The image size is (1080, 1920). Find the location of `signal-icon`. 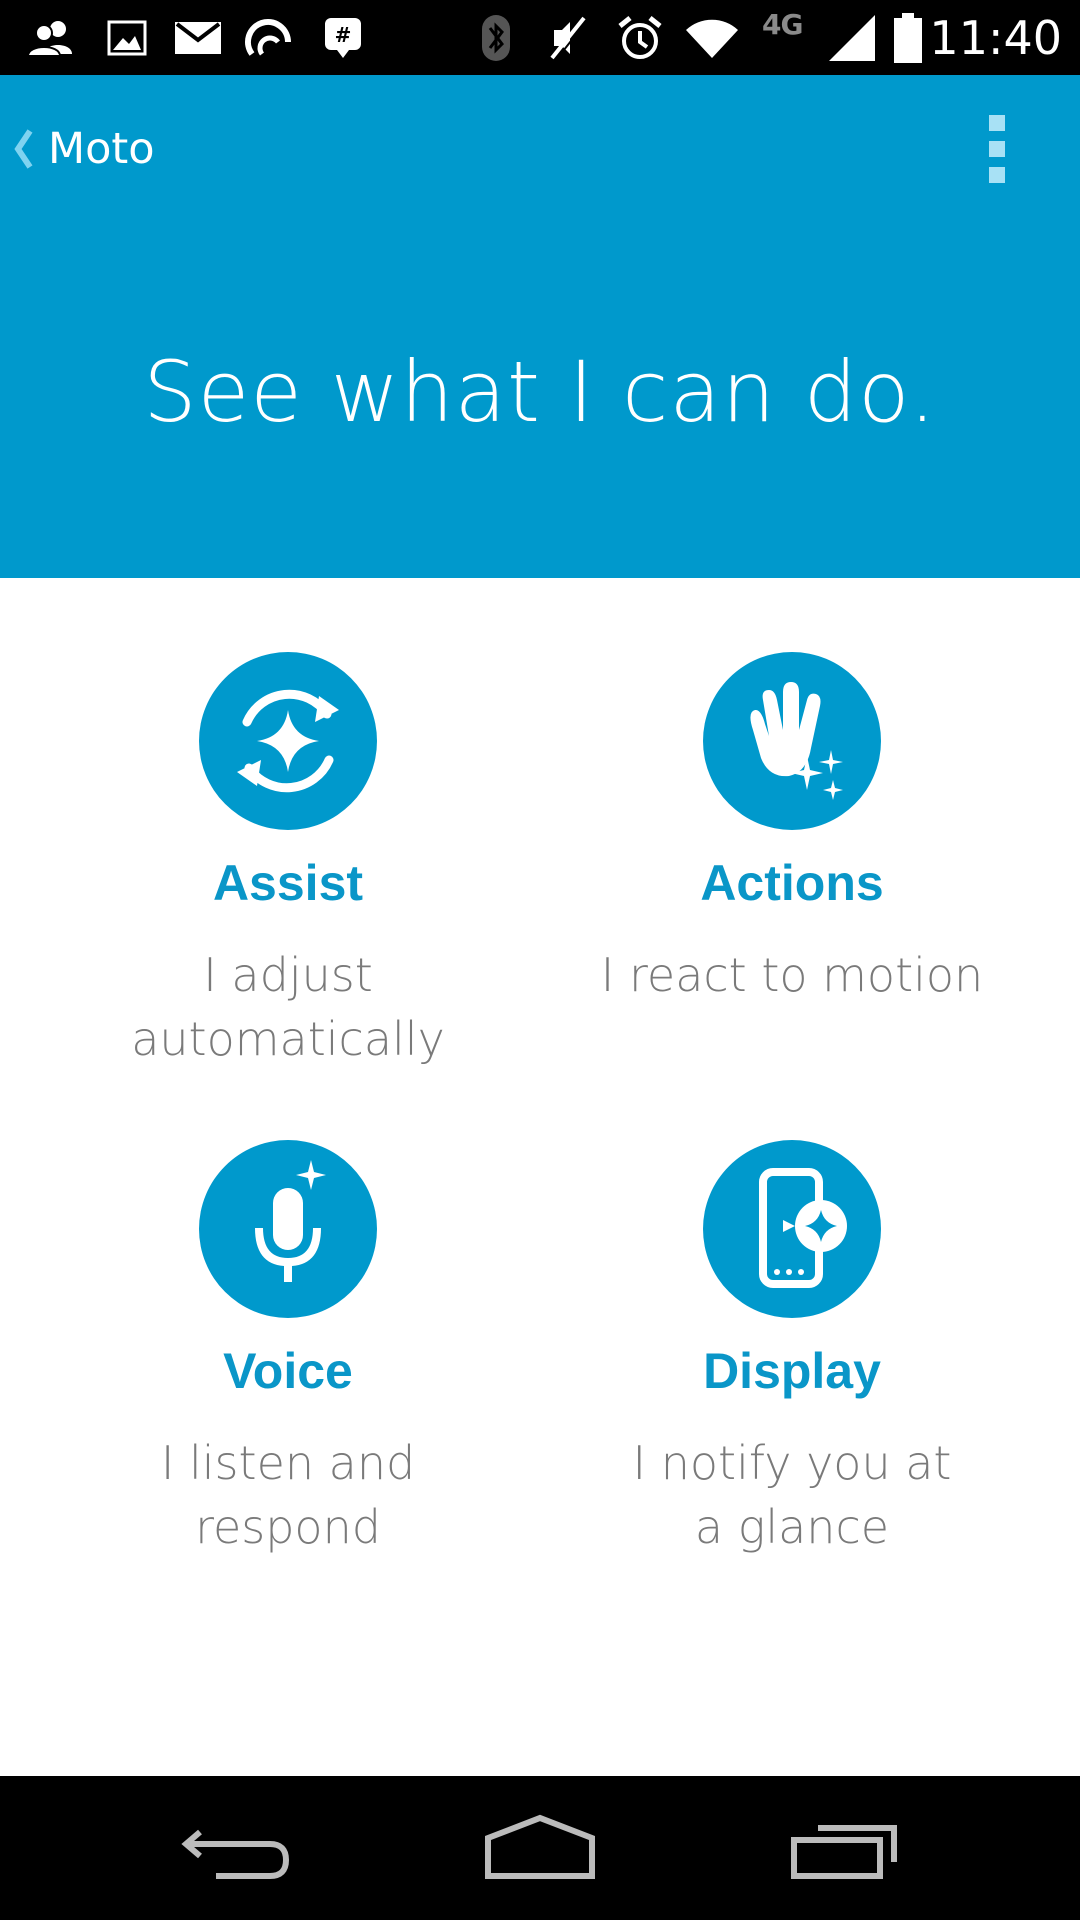

signal-icon is located at coordinates (852, 38).